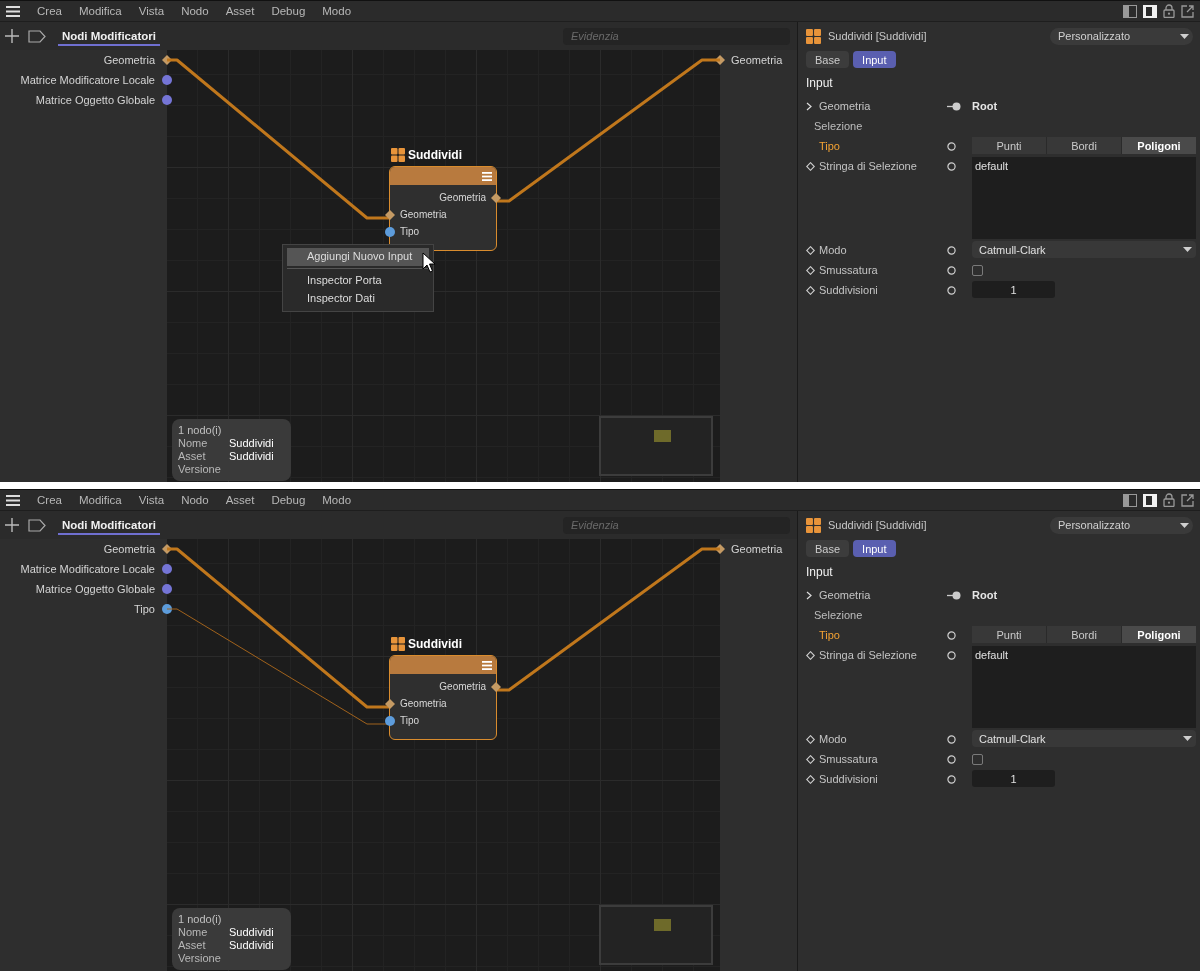 The height and width of the screenshot is (971, 1200). I want to click on port-label: Matrice Modificatore Locale, so click(87, 80).